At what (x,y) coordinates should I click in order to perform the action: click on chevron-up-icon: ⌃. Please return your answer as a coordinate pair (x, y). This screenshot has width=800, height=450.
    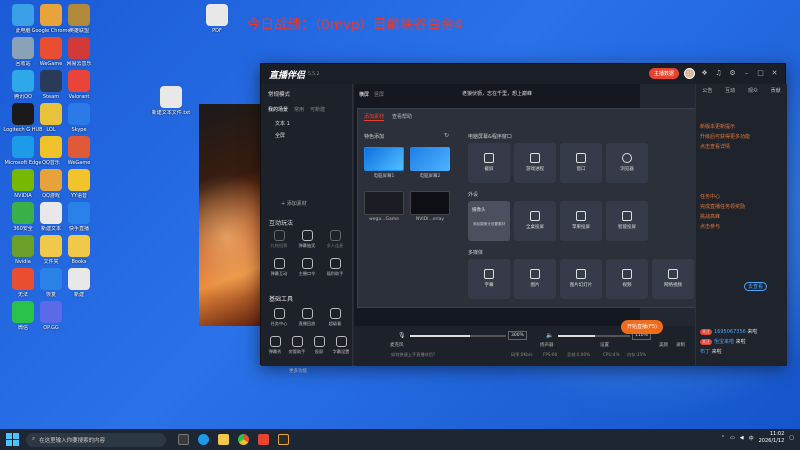
    Looking at the image, I should click on (723, 438).